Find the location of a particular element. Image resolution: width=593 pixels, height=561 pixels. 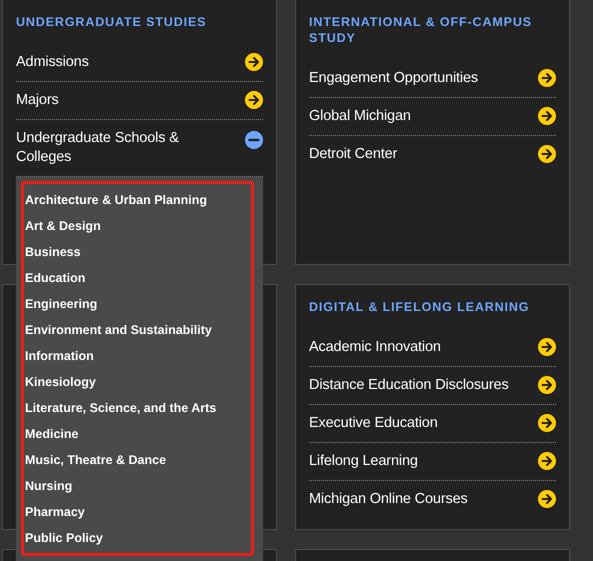

section-heading: INTERNATIONAL & OFF-CAMPUS STUDY is located at coordinates (421, 30).